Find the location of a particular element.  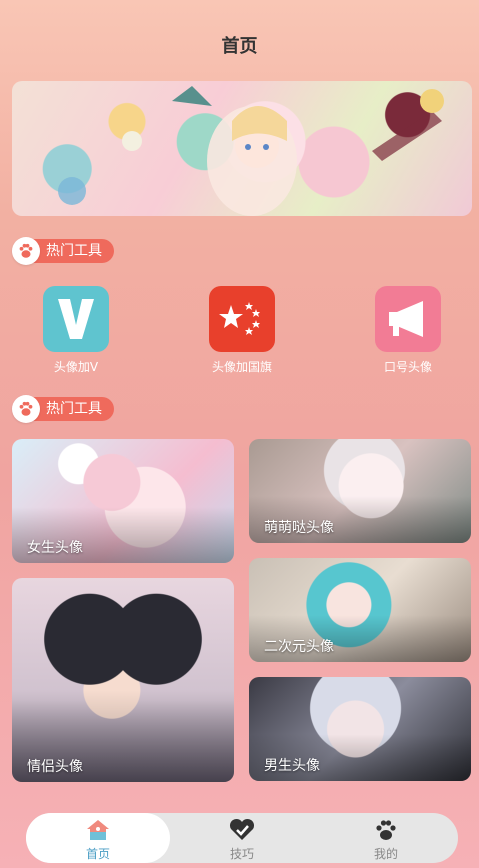

tab-home: 首页 is located at coordinates (98, 838).